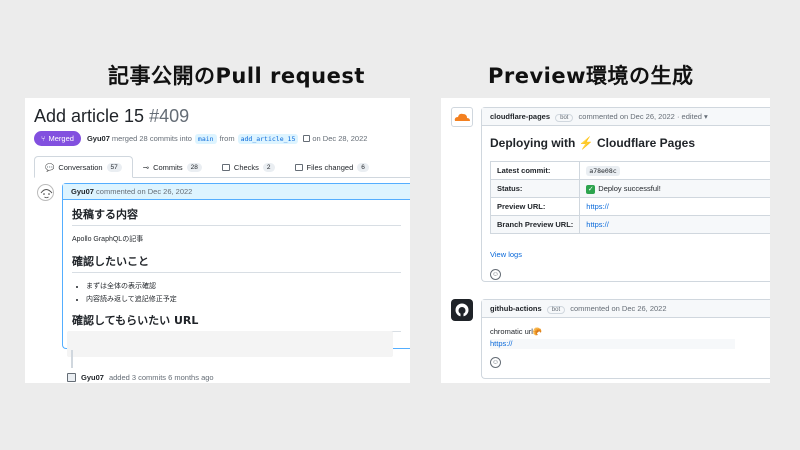  Describe the element at coordinates (72, 359) in the screenshot. I see `timeline-line` at that location.